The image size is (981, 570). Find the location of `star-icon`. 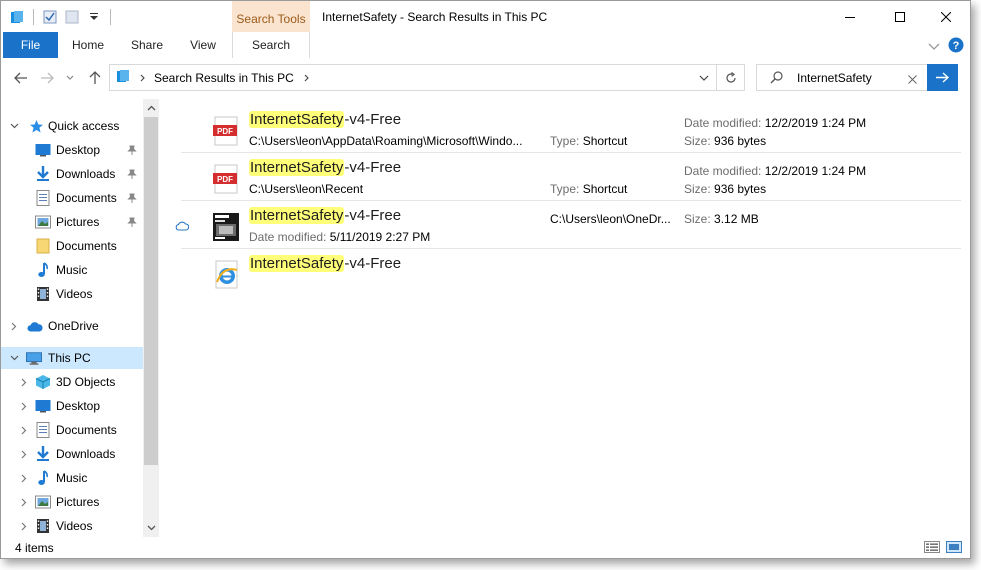

star-icon is located at coordinates (36, 126).